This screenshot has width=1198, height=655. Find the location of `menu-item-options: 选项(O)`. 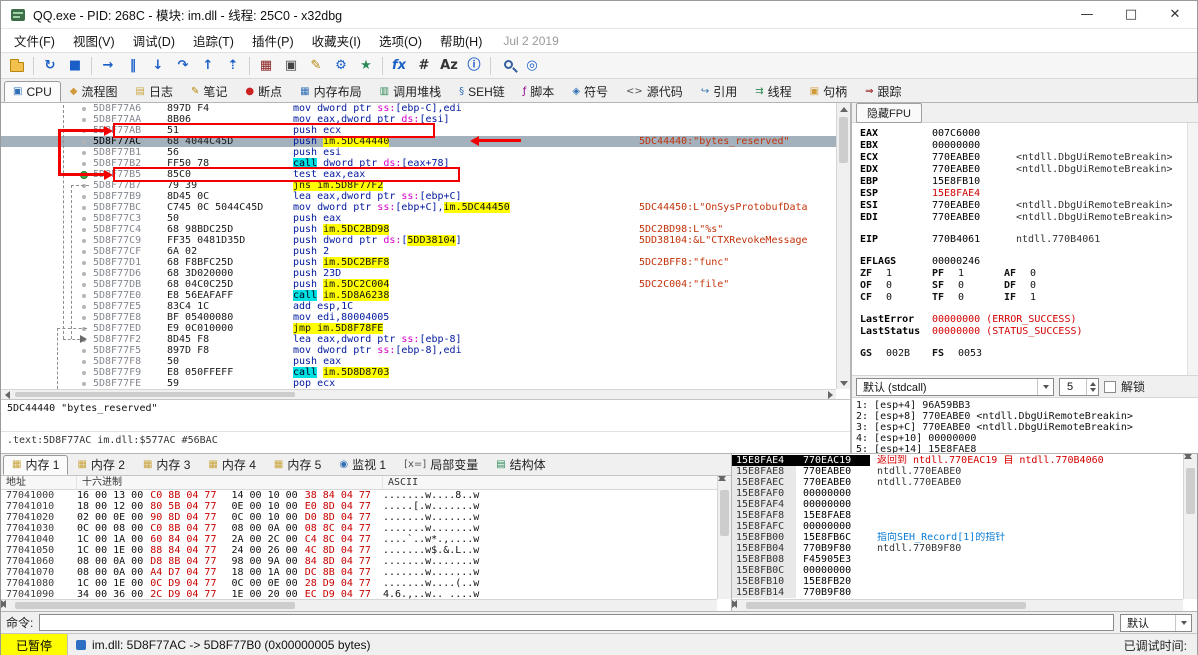

menu-item-options: 选项(O) is located at coordinates (400, 40).